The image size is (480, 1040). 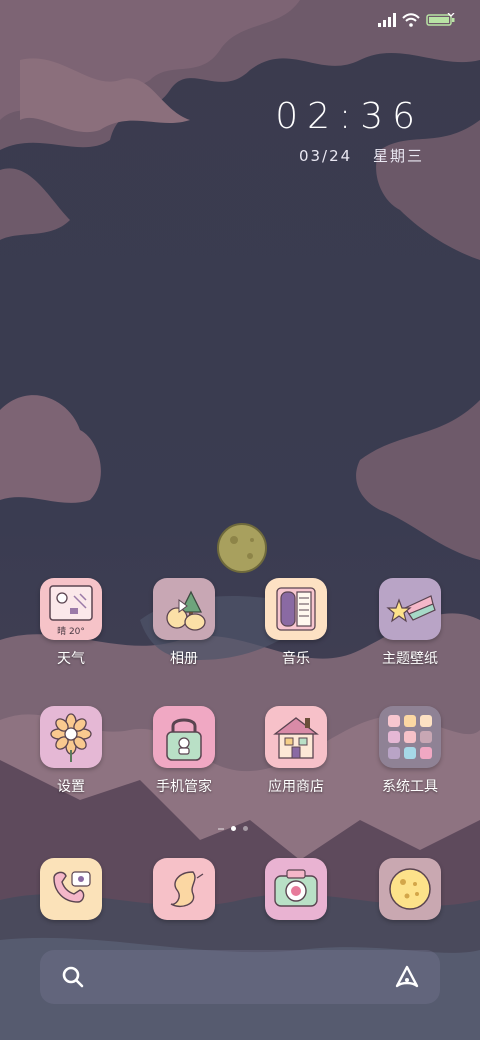 I want to click on date-text: 03/24, so click(x=325, y=156).